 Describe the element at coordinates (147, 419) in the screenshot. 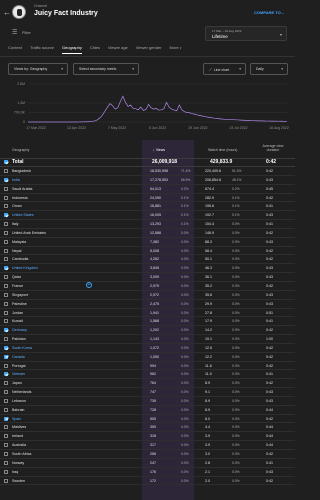

I see `table-row: Spain 505 0.0% 6.0 0.0% 0:42` at that location.